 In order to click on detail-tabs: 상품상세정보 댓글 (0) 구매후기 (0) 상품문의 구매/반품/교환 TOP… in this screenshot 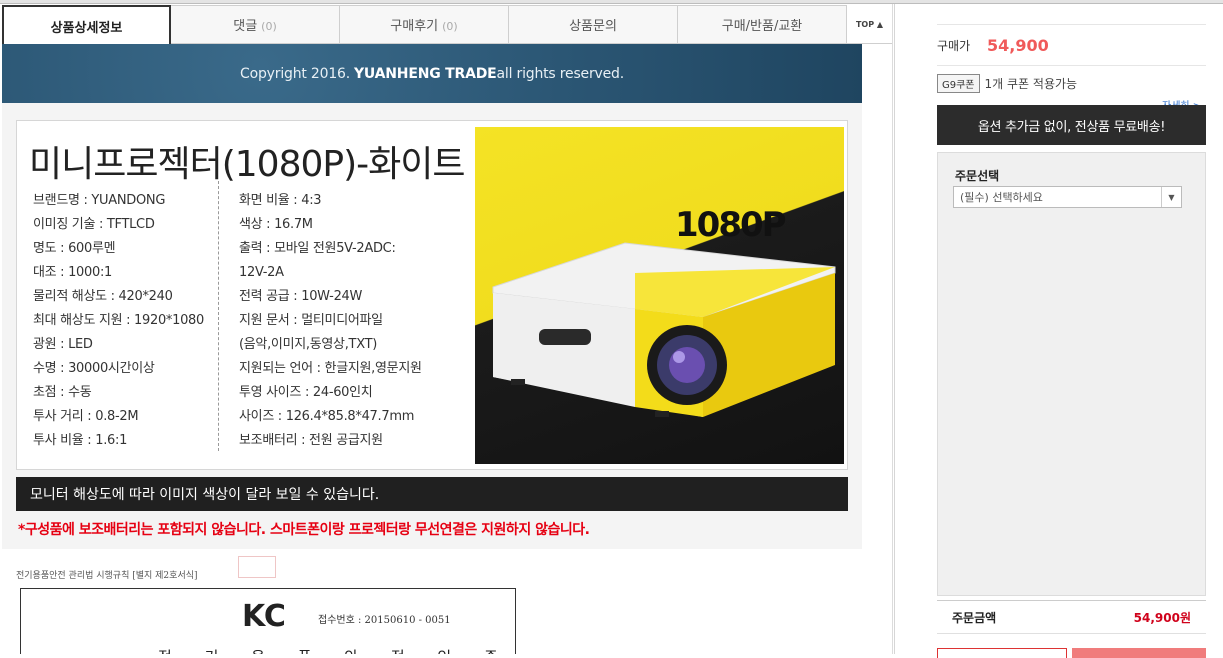, I will do `click(447, 25)`.